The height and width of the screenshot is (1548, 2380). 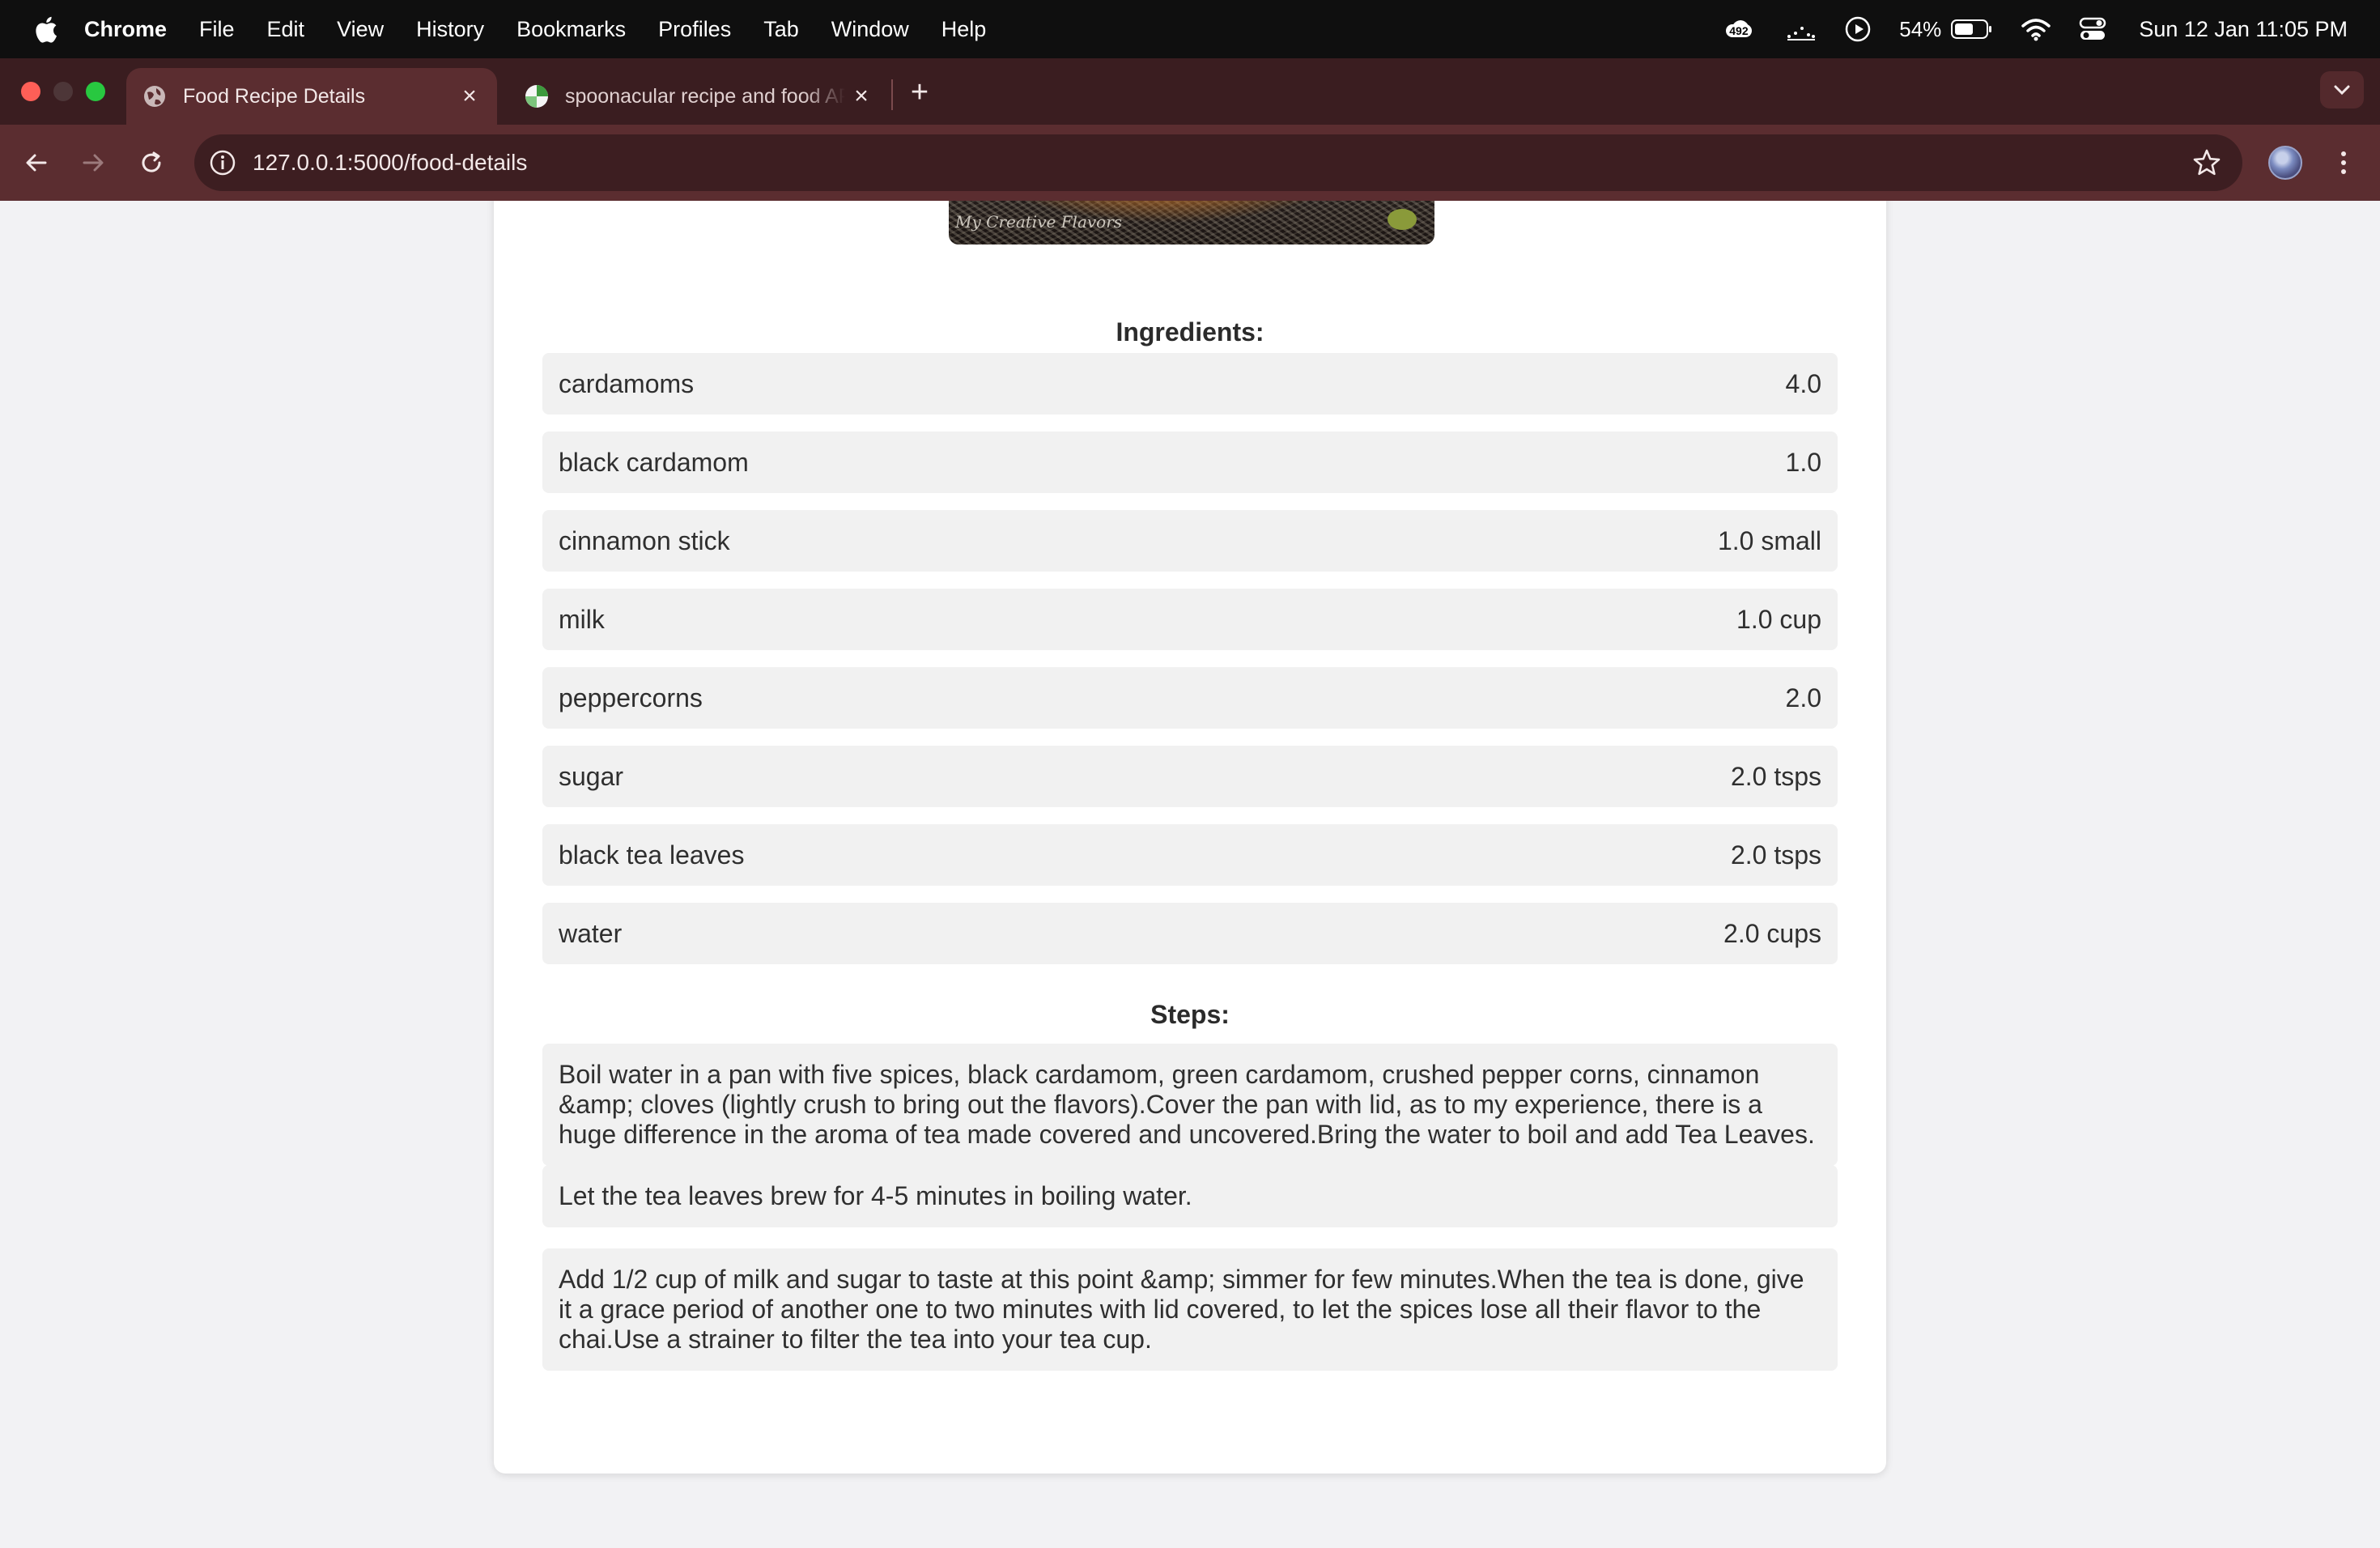 What do you see at coordinates (390, 163) in the screenshot?
I see `url-text: 127.0.0.1:5000/food-details` at bounding box center [390, 163].